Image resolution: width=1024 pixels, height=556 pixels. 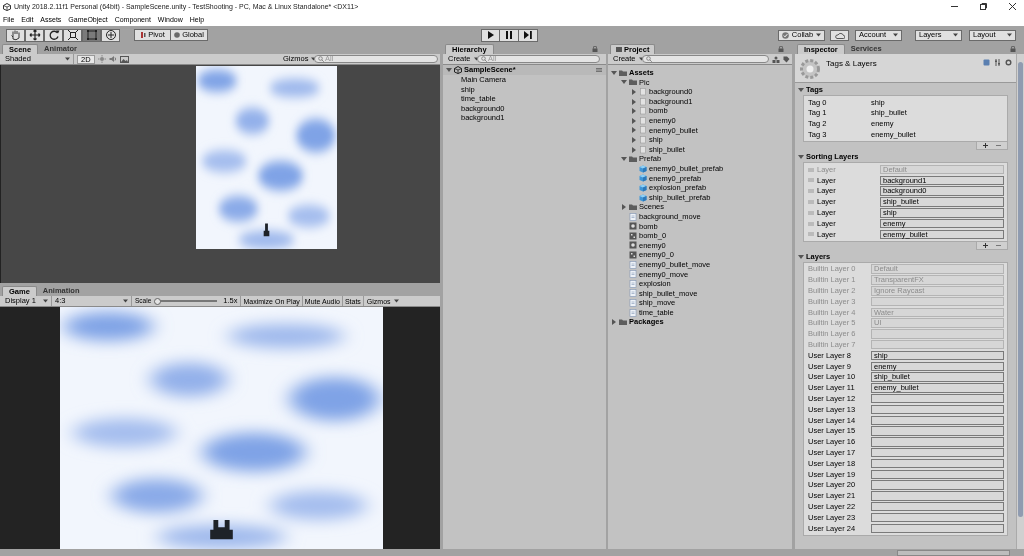 I want to click on step-button, so click(x=528, y=35).